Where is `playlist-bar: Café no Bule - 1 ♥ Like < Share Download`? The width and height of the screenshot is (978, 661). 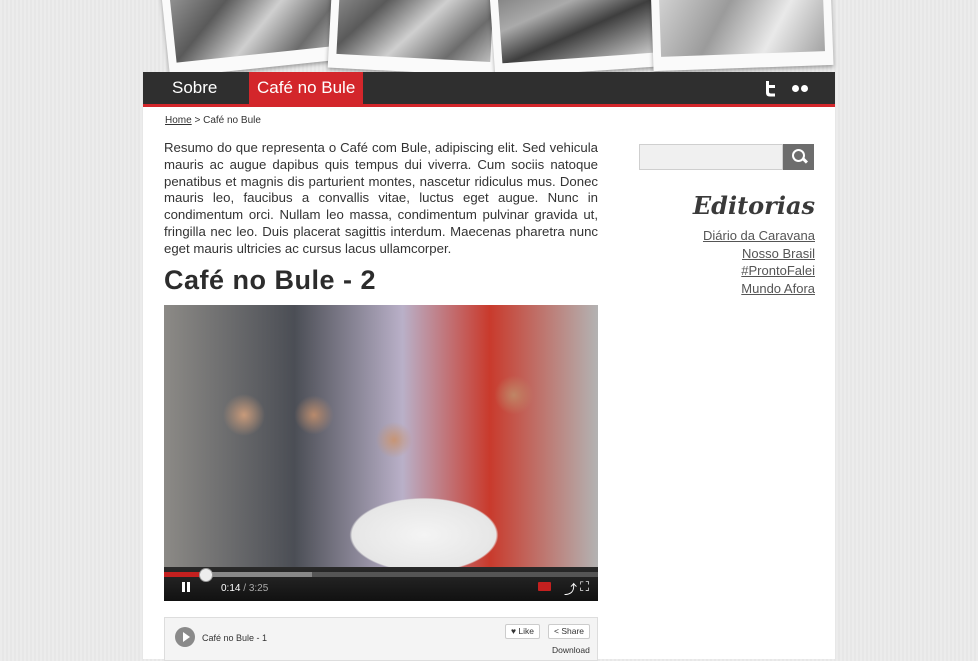 playlist-bar: Café no Bule - 1 ♥ Like < Share Download is located at coordinates (381, 639).